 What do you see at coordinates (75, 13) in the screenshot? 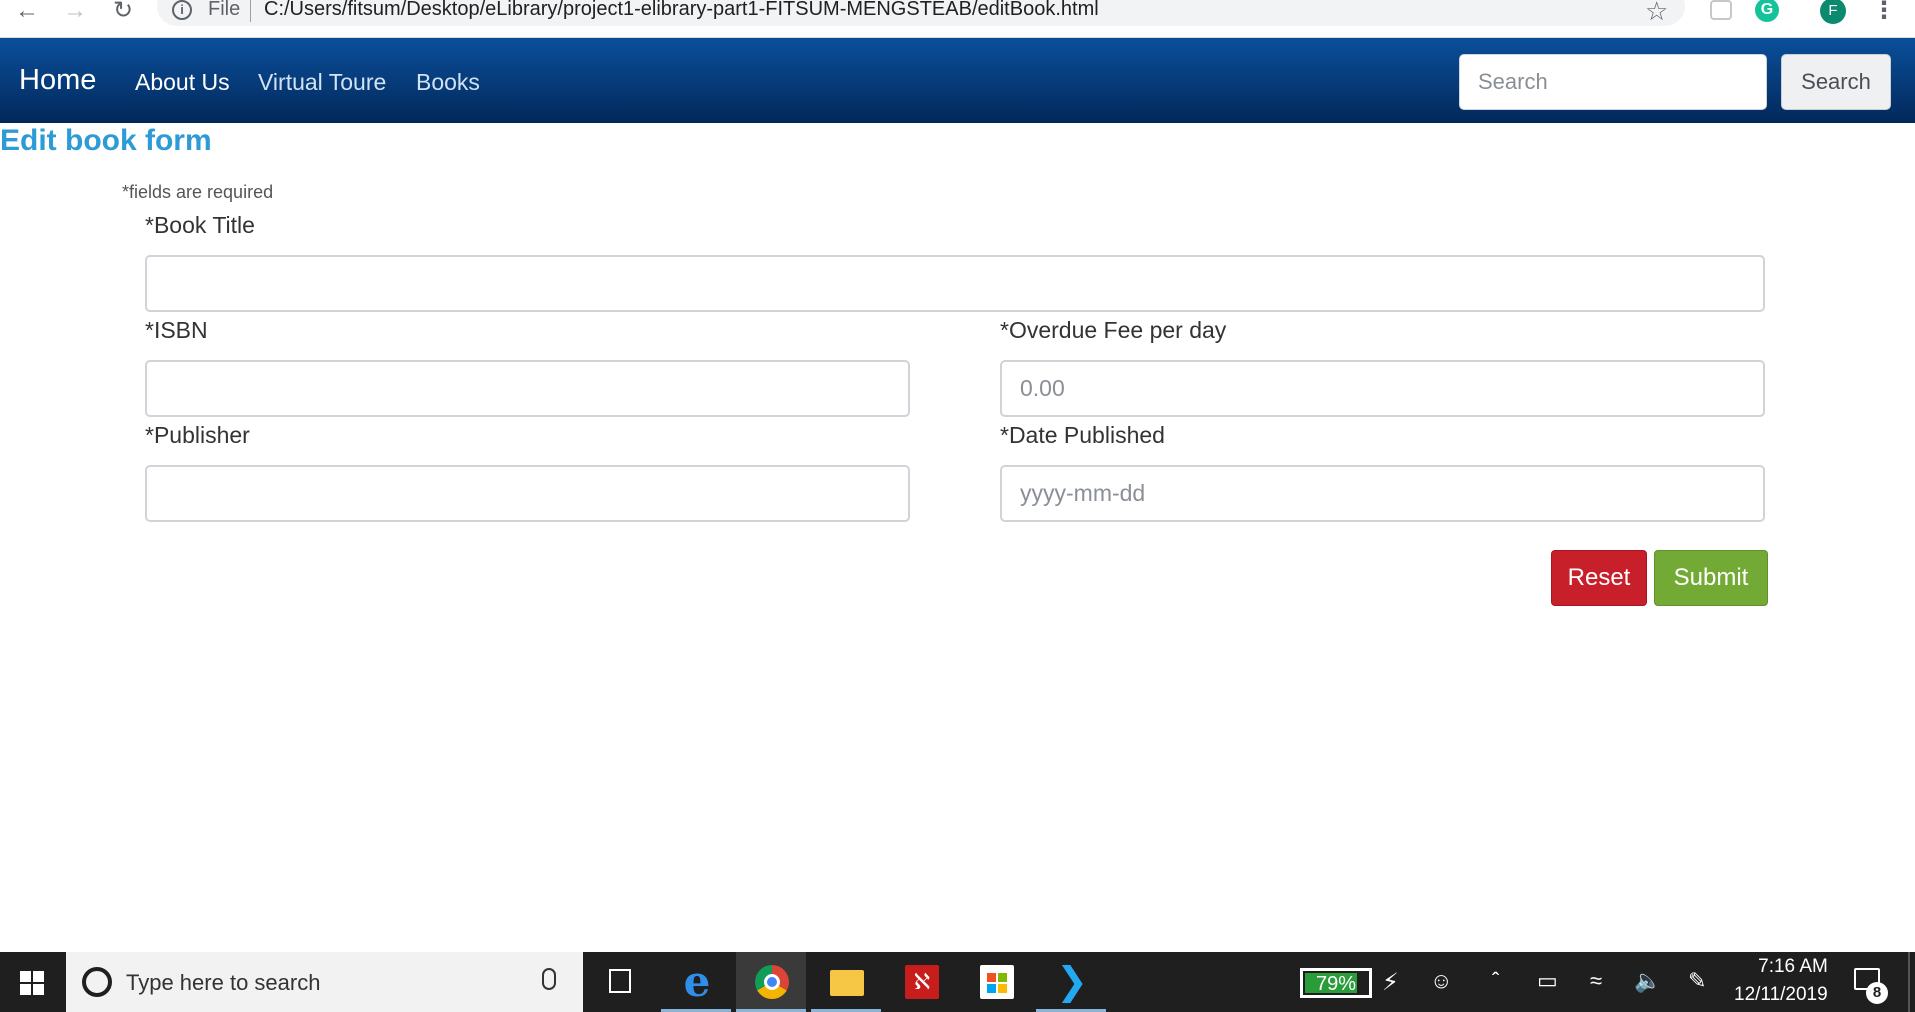
I see `forward-arrow-icon: →` at bounding box center [75, 13].